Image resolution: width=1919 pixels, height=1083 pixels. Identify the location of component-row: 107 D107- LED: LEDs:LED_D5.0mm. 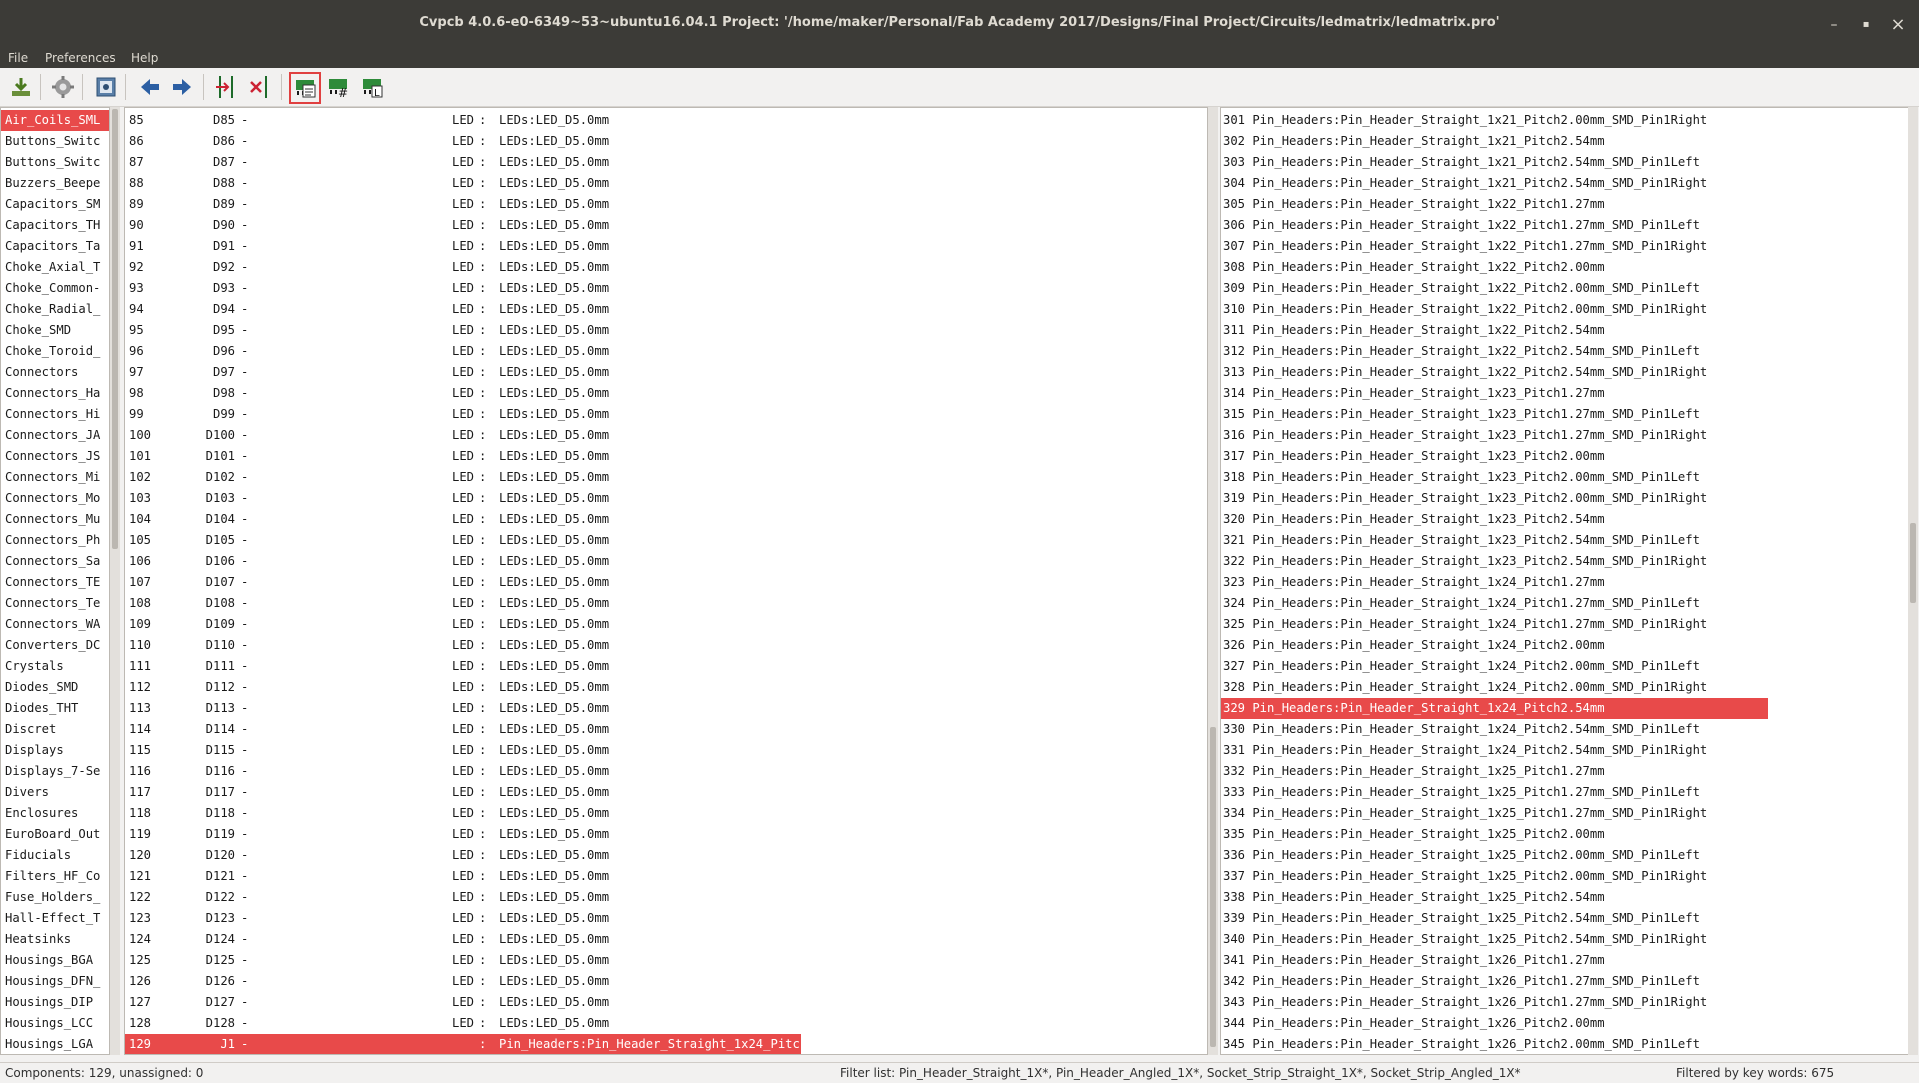
(666, 582).